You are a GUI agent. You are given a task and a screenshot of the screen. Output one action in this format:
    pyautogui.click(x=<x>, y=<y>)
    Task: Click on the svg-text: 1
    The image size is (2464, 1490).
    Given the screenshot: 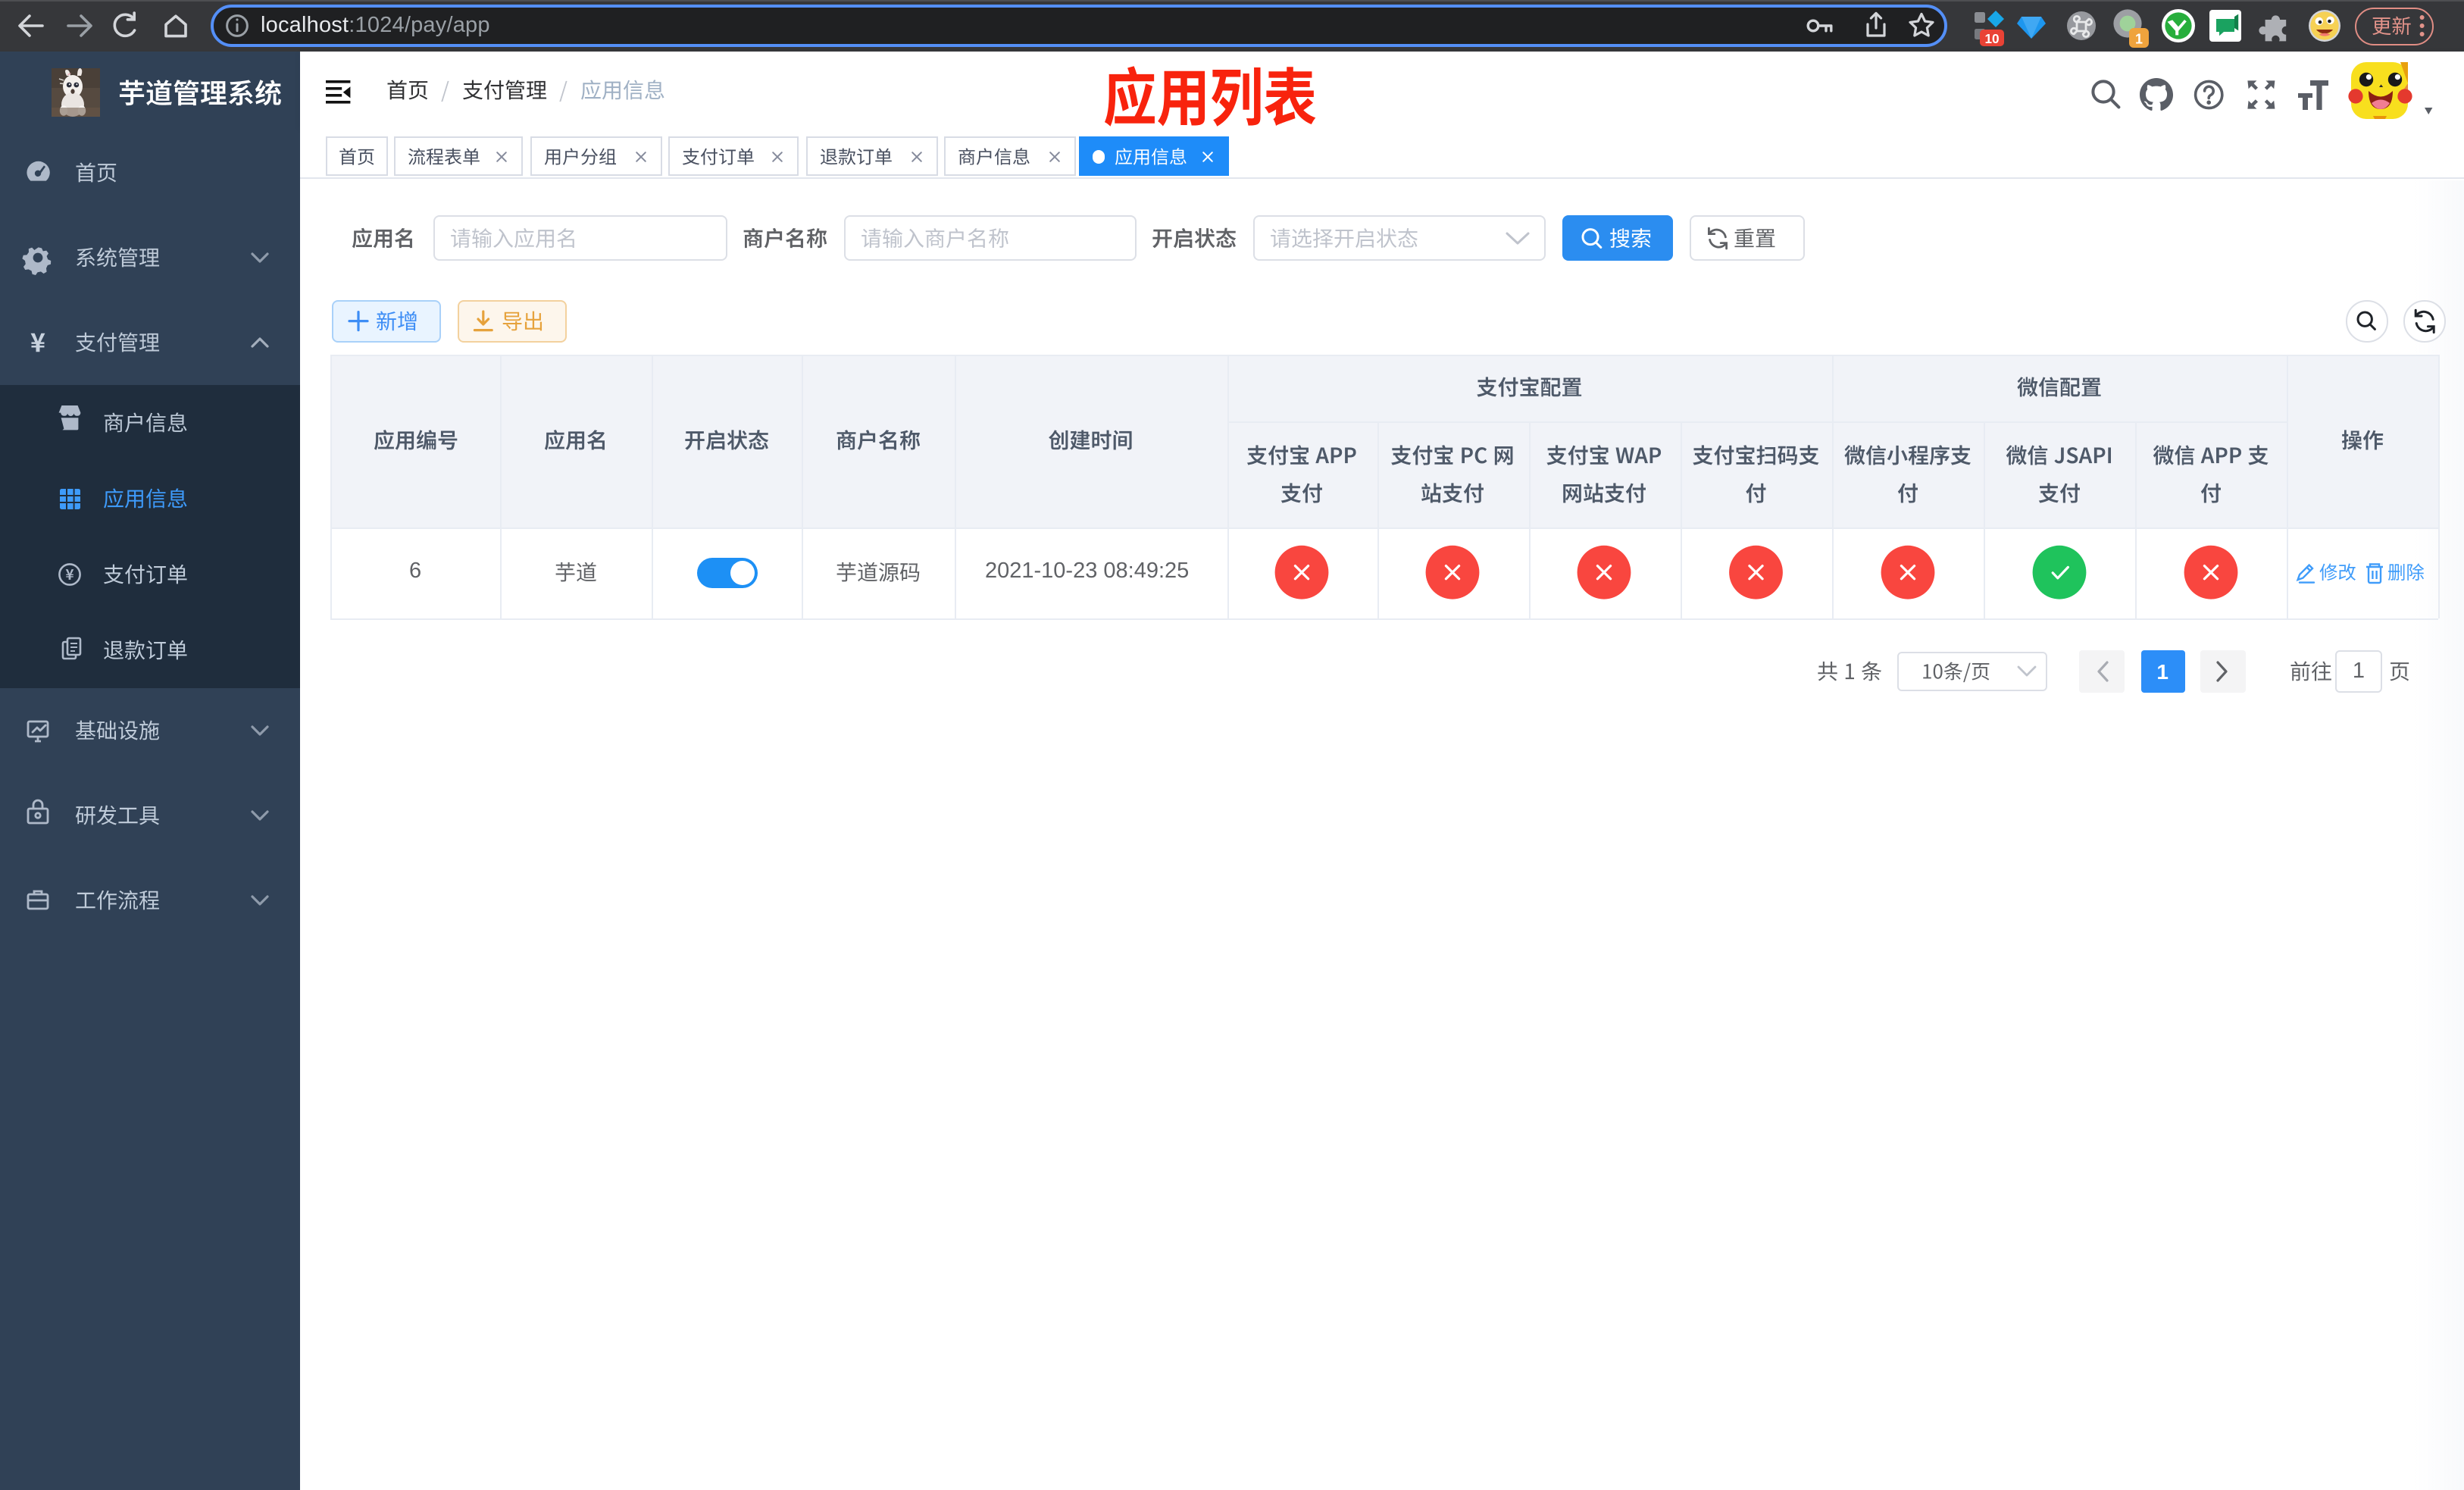 What is the action you would take?
    pyautogui.click(x=2139, y=38)
    